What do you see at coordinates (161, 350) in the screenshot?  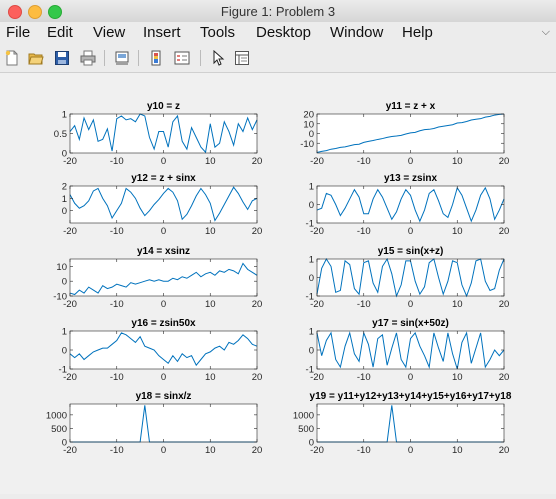 I see `subplot-7: -20 -10 0 10 20-101y16 = zsin50x` at bounding box center [161, 350].